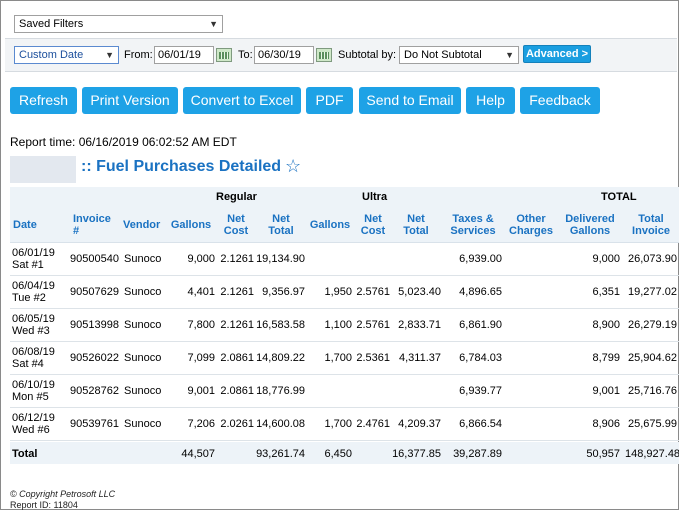  What do you see at coordinates (43, 100) in the screenshot?
I see `refresh-button: Refresh` at bounding box center [43, 100].